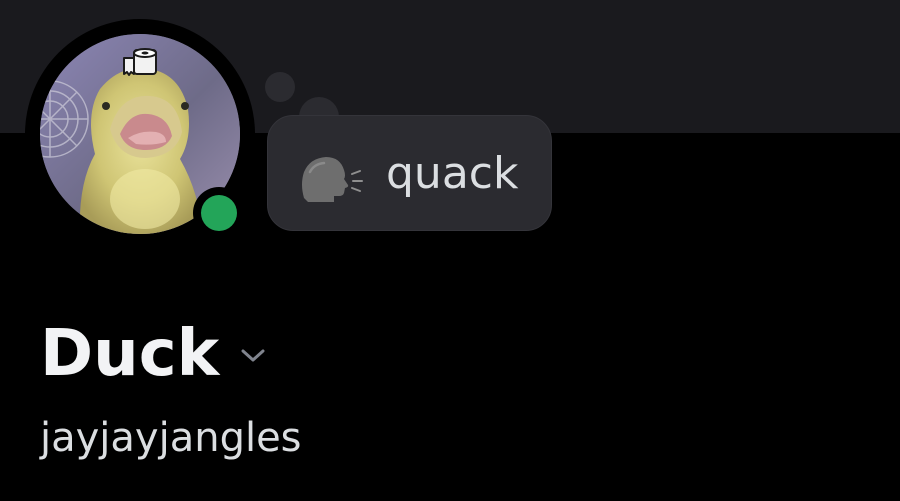  What do you see at coordinates (140, 62) in the screenshot?
I see `toilet-paper-icon` at bounding box center [140, 62].